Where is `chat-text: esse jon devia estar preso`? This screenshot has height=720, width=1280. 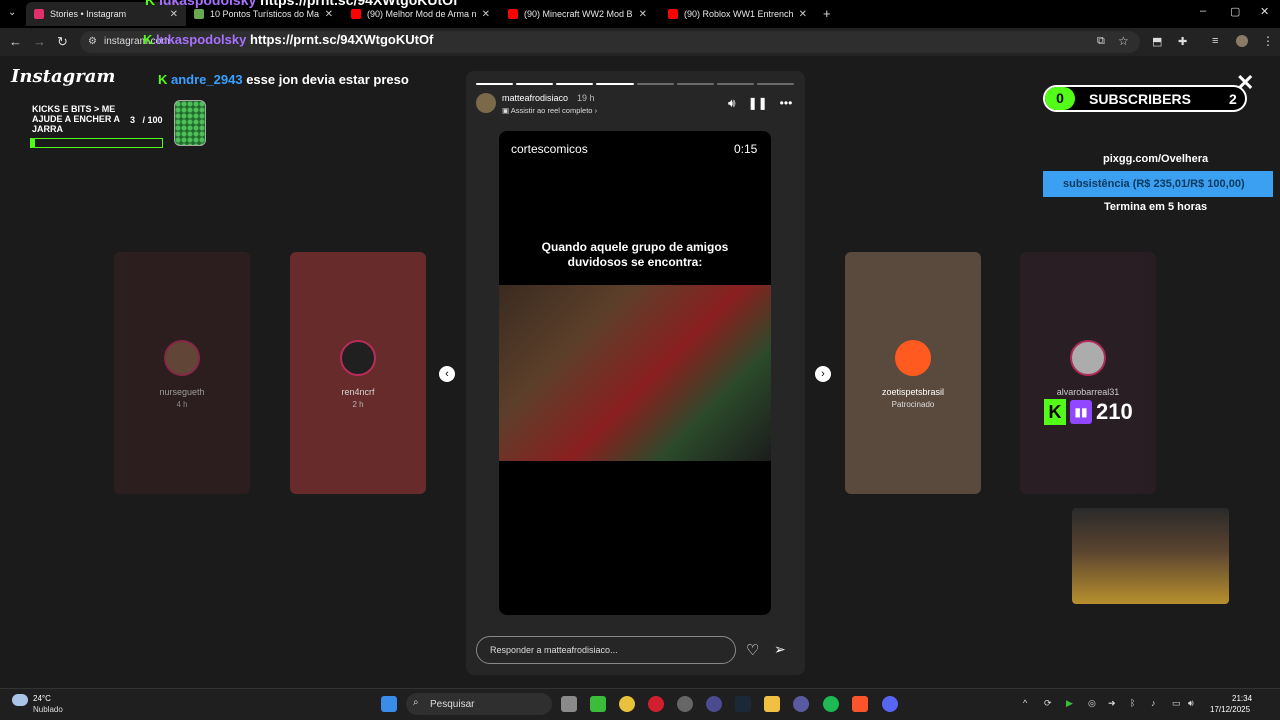 chat-text: esse jon devia estar preso is located at coordinates (327, 79).